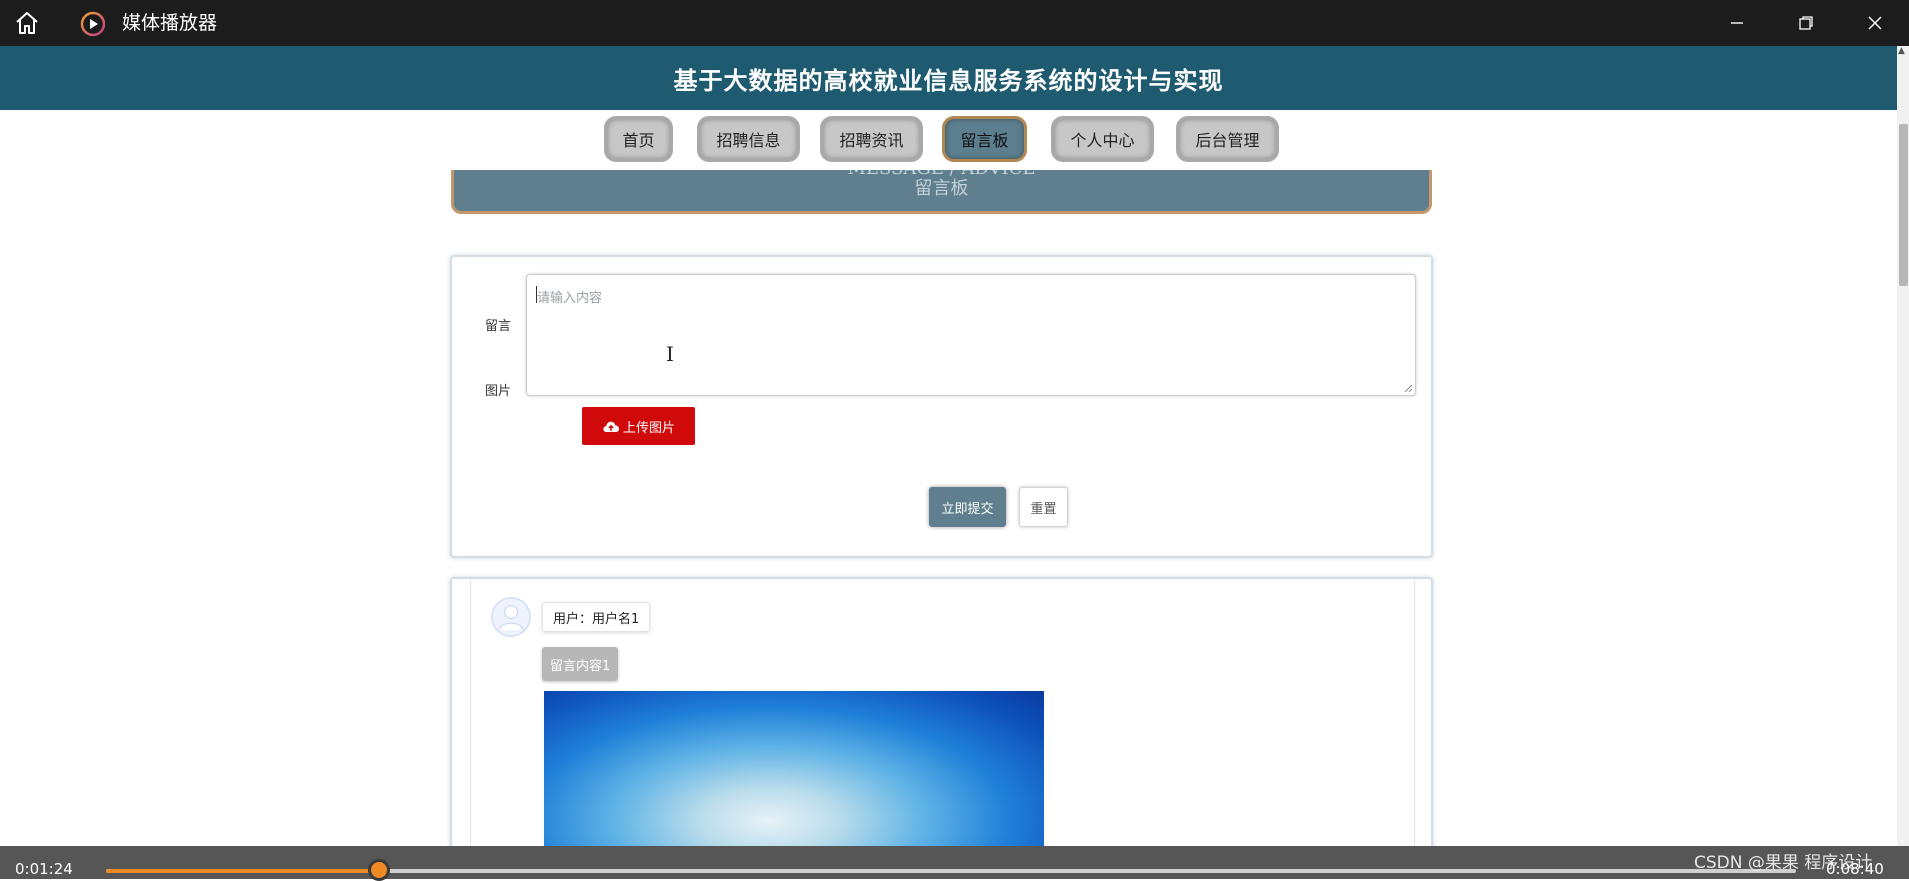  I want to click on upload-image-button: 上传图片, so click(638, 426).